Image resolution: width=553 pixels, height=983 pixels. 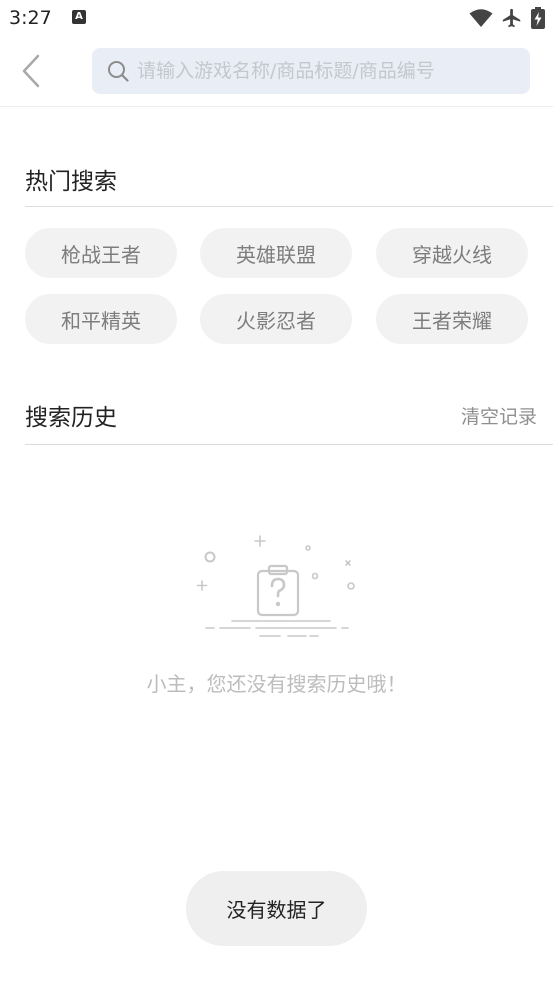 What do you see at coordinates (118, 71) in the screenshot?
I see `search-icon` at bounding box center [118, 71].